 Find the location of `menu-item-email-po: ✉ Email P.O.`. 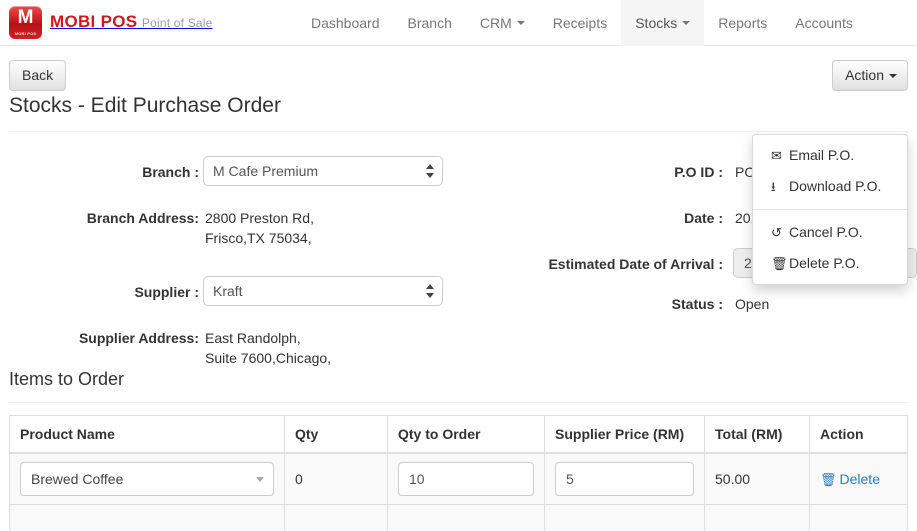

menu-item-email-po: ✉ Email P.O. is located at coordinates (830, 155).